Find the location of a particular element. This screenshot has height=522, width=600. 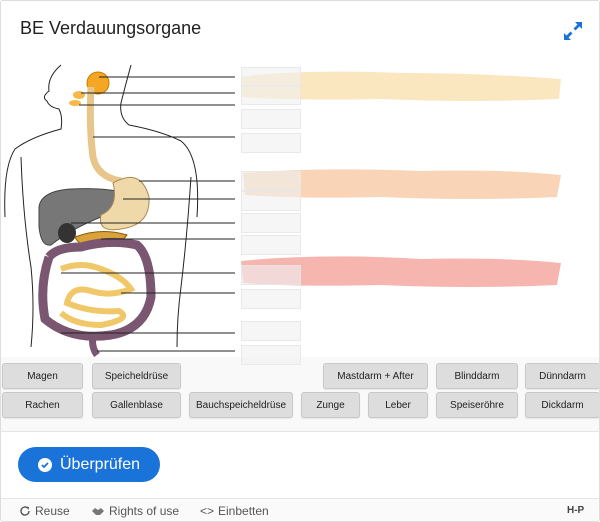

handshake-icon is located at coordinates (98, 511).